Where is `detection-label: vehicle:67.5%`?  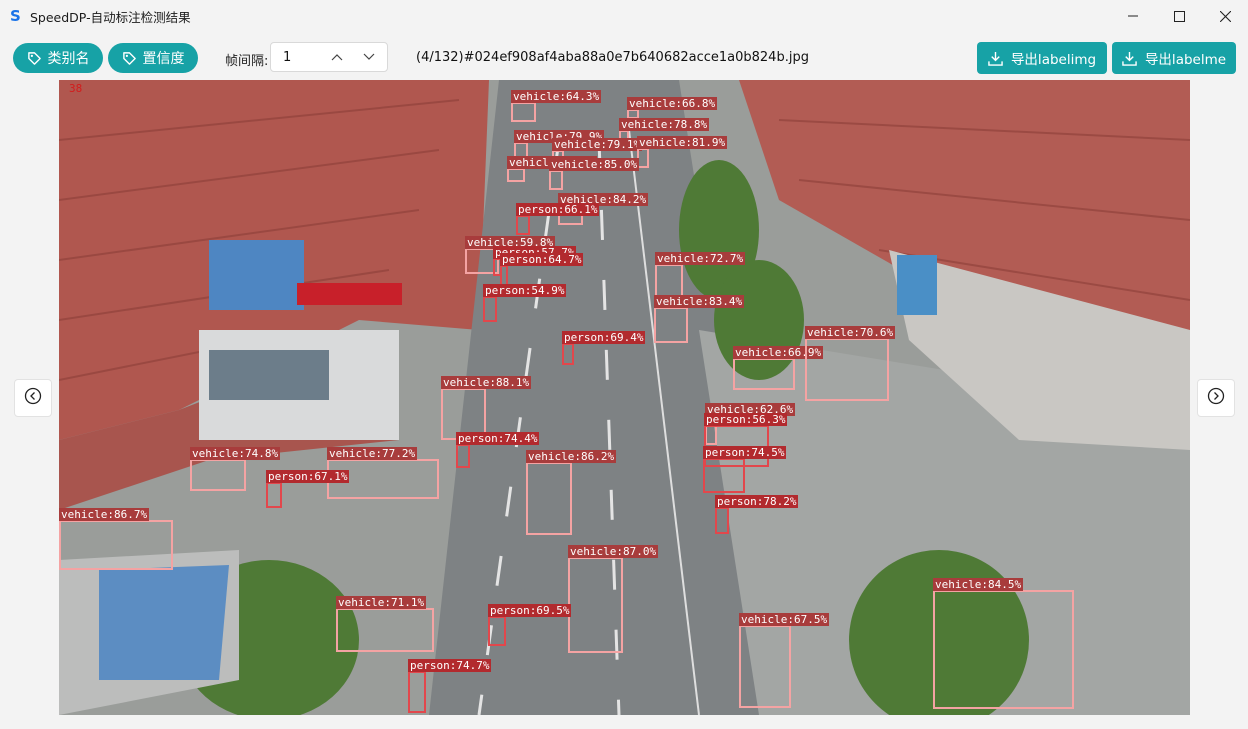
detection-label: vehicle:67.5% is located at coordinates (784, 619).